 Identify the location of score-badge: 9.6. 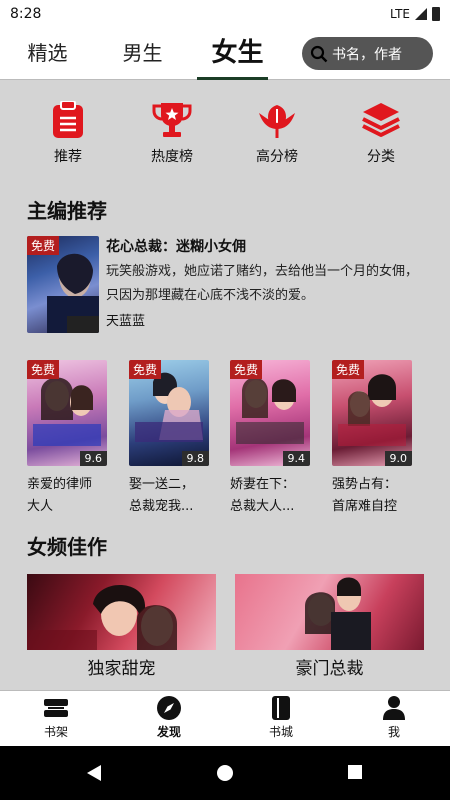
(93, 458).